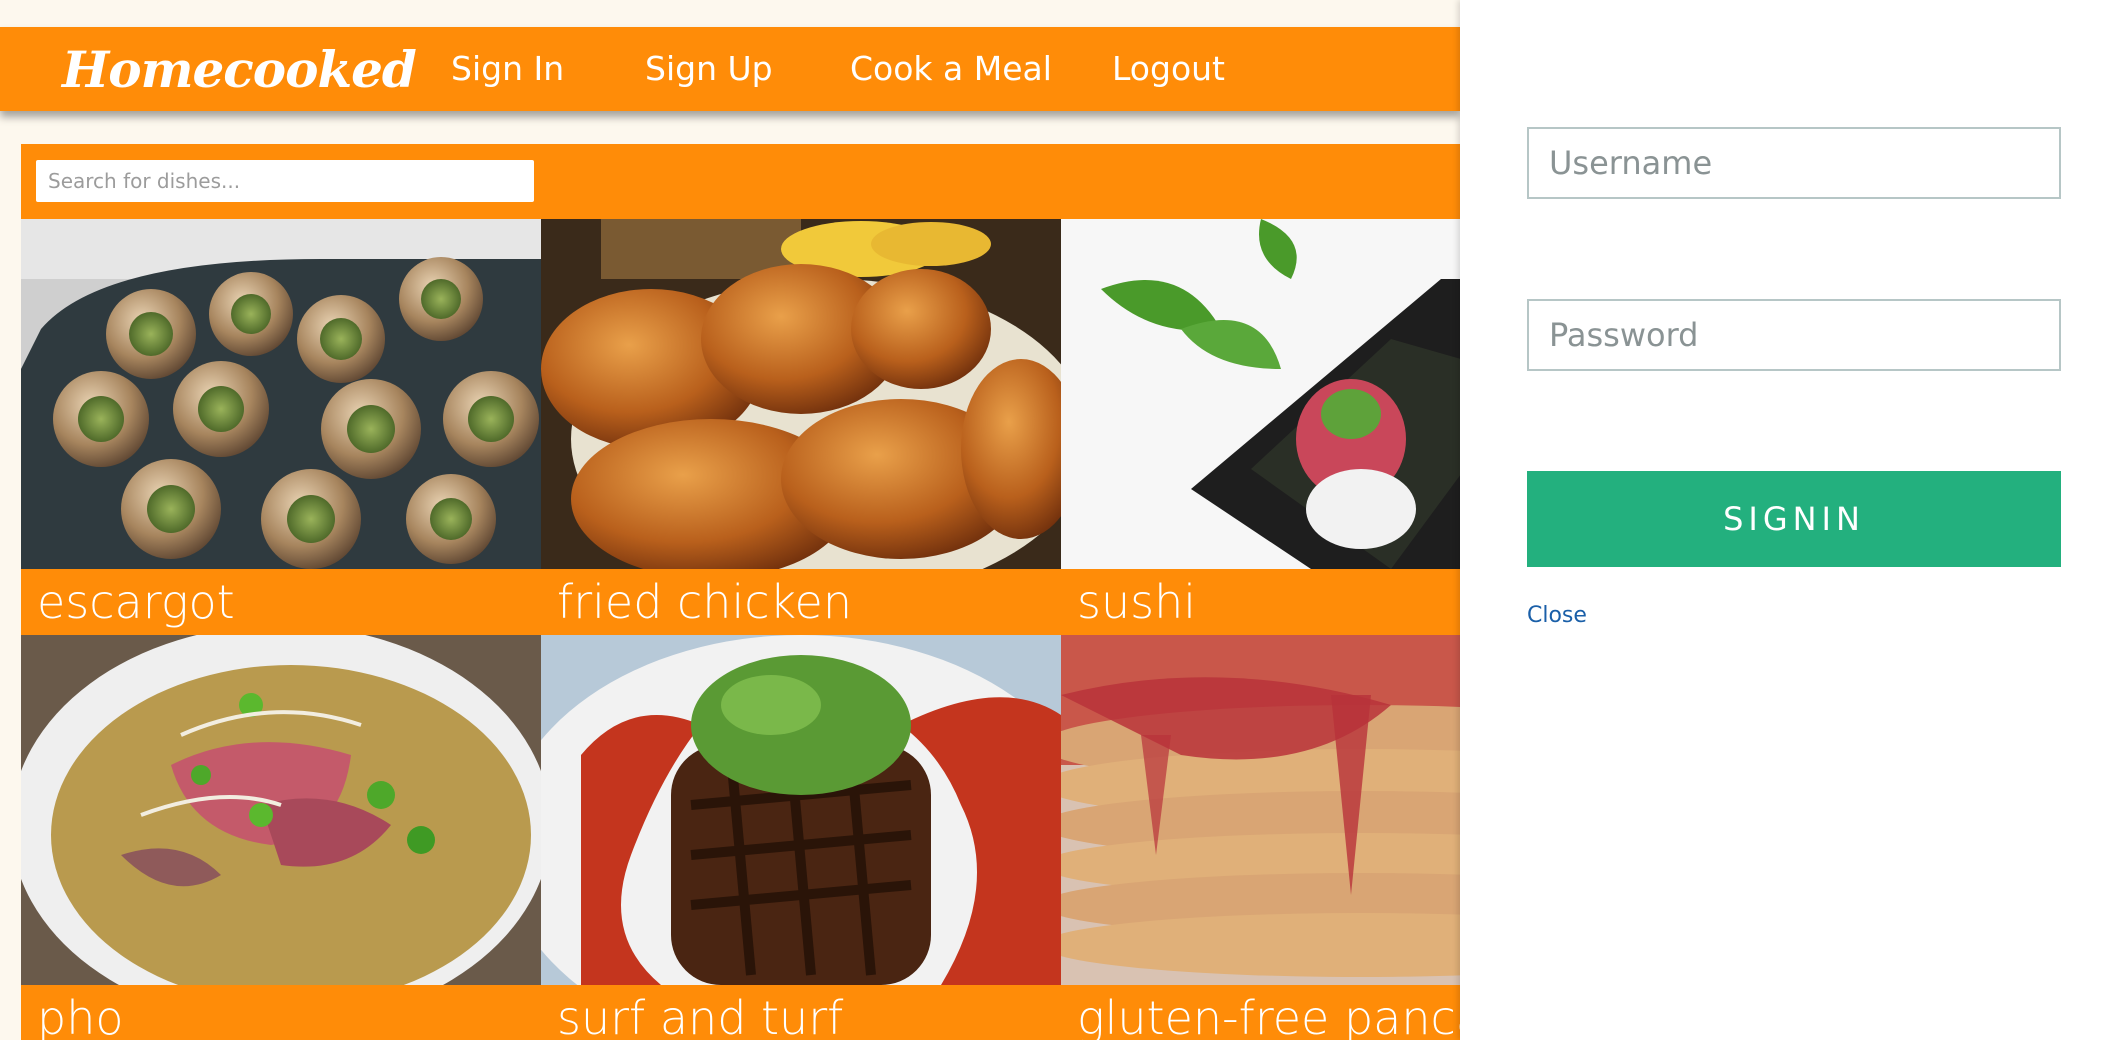 This screenshot has height=1040, width=2124. What do you see at coordinates (281, 1012) in the screenshot?
I see `dish-name: pho` at bounding box center [281, 1012].